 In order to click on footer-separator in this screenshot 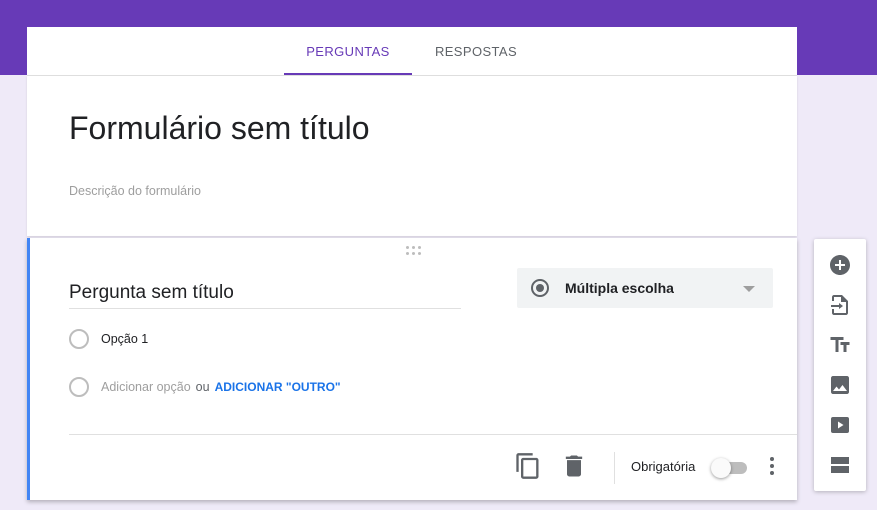, I will do `click(614, 468)`.